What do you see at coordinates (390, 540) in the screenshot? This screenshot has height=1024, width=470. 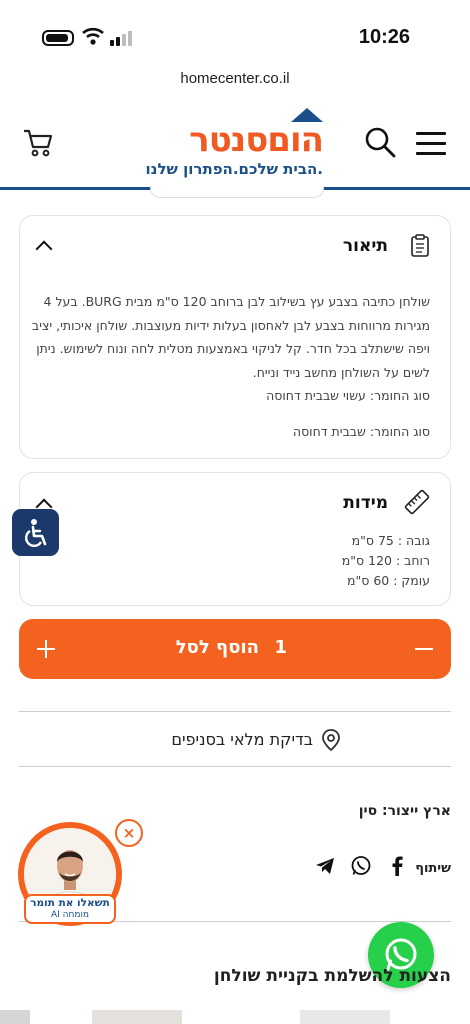 I see `dimension-item: גובה : 75 ס"מ` at bounding box center [390, 540].